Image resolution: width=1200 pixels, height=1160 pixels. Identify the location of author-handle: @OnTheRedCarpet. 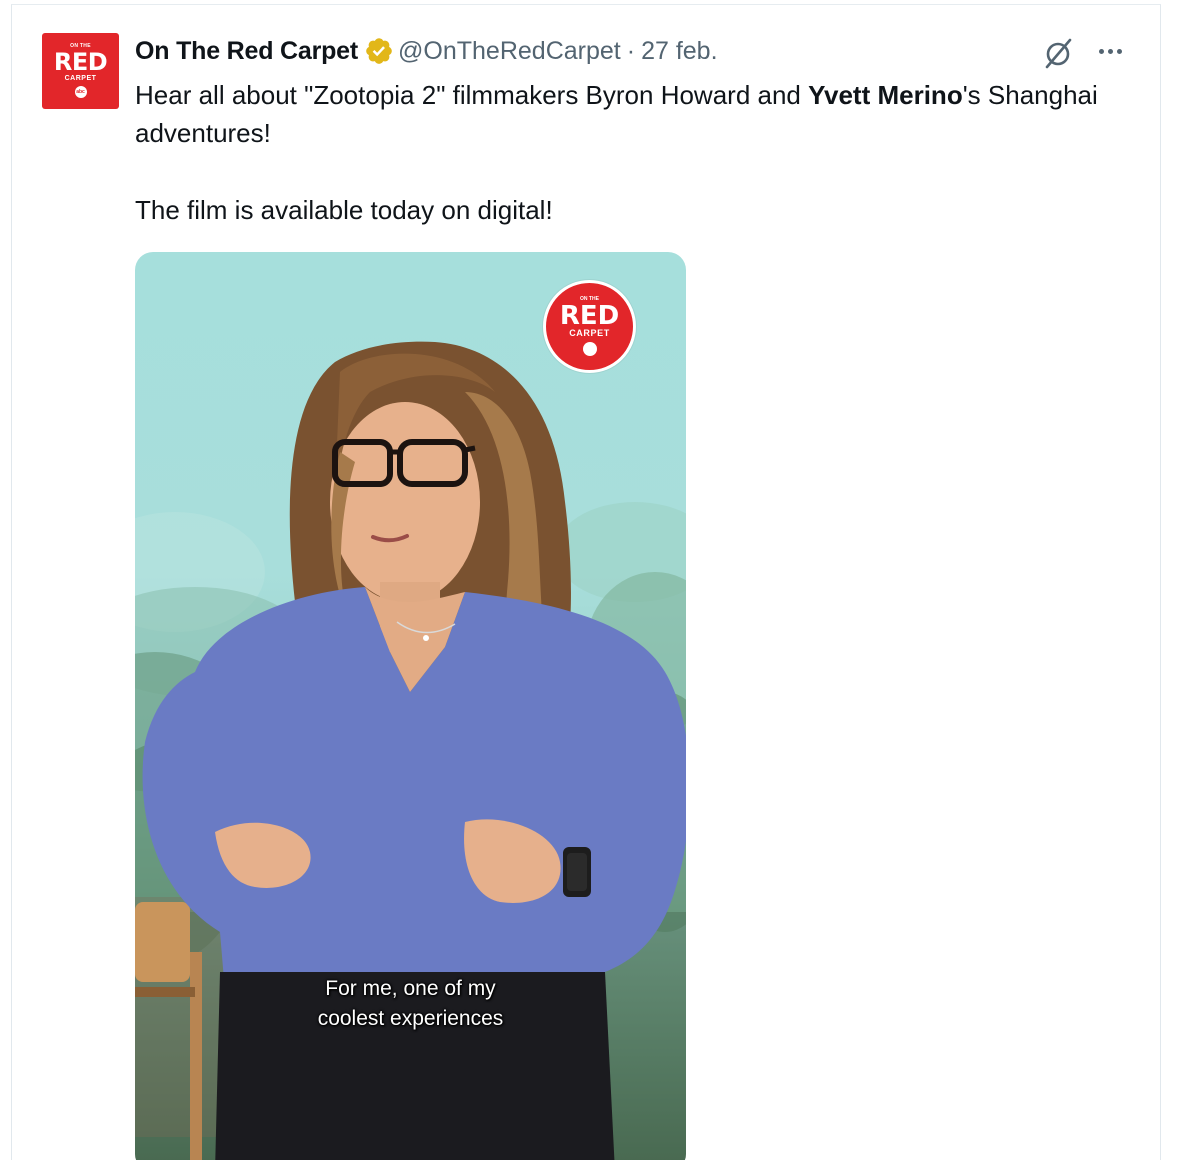
(509, 51).